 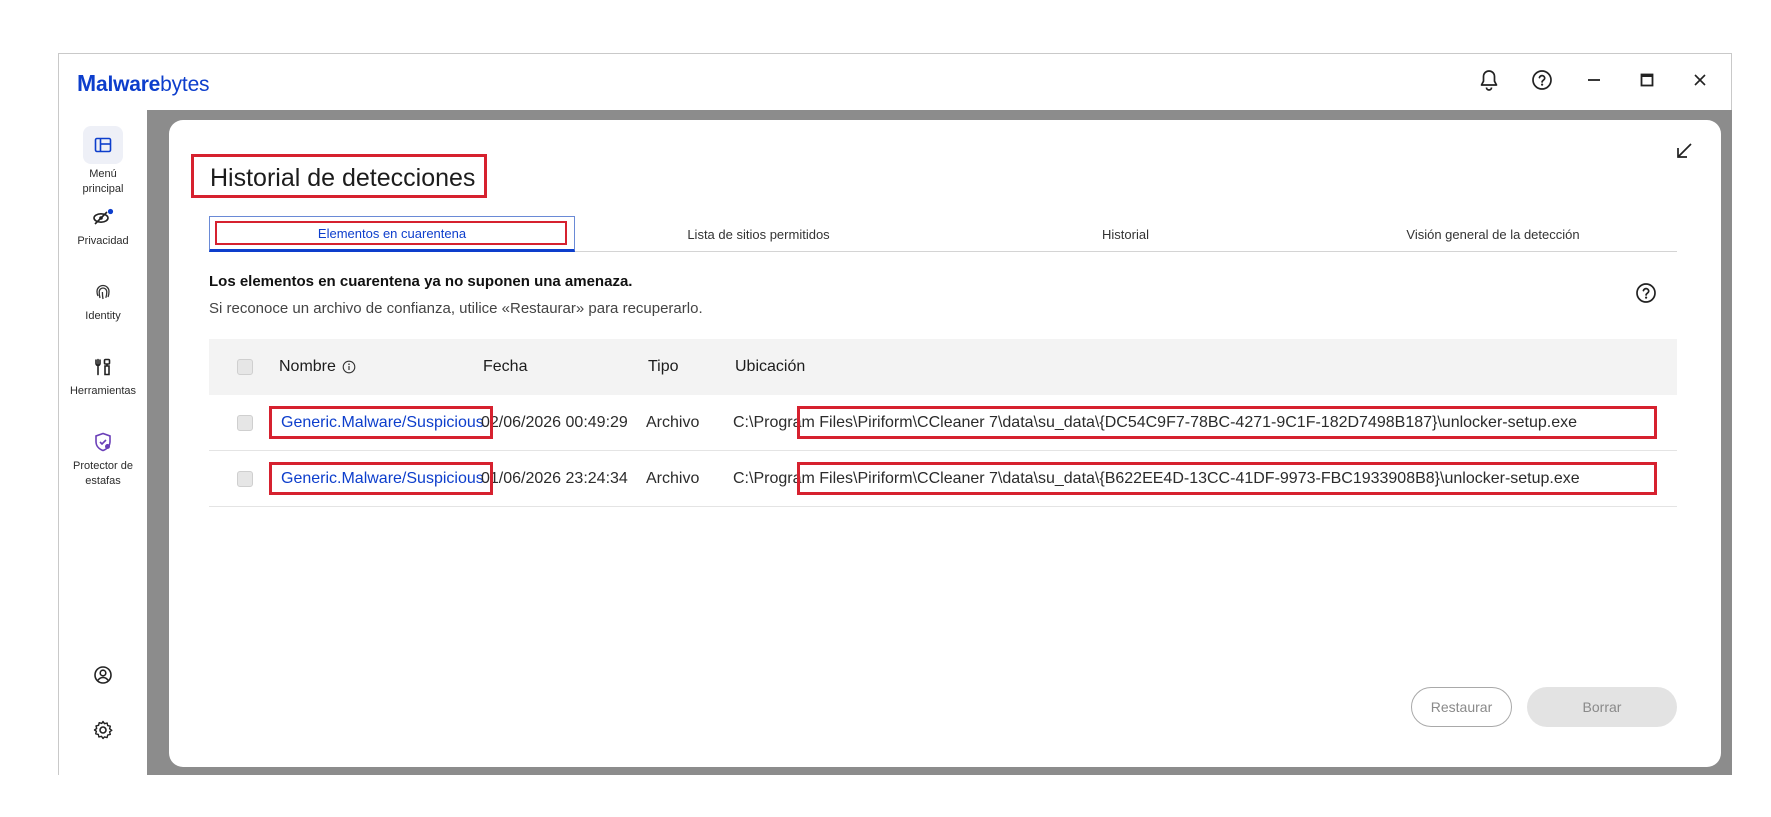 I want to click on table-header: Nombre Fecha Tipo Ubicación, so click(x=943, y=367).